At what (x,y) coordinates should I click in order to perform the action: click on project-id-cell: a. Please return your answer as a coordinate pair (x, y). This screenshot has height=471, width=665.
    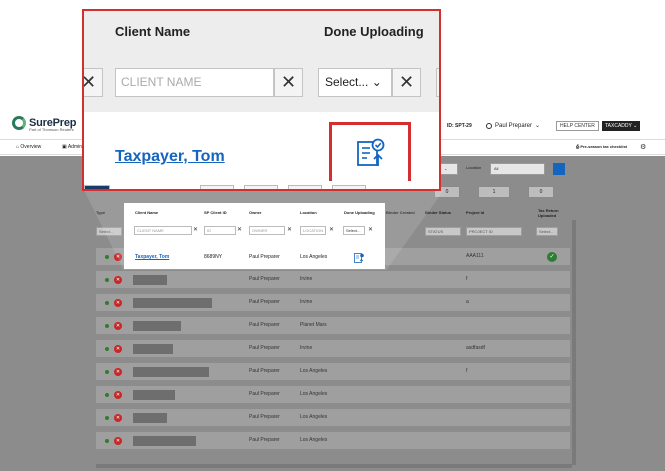
    Looking at the image, I should click on (467, 302).